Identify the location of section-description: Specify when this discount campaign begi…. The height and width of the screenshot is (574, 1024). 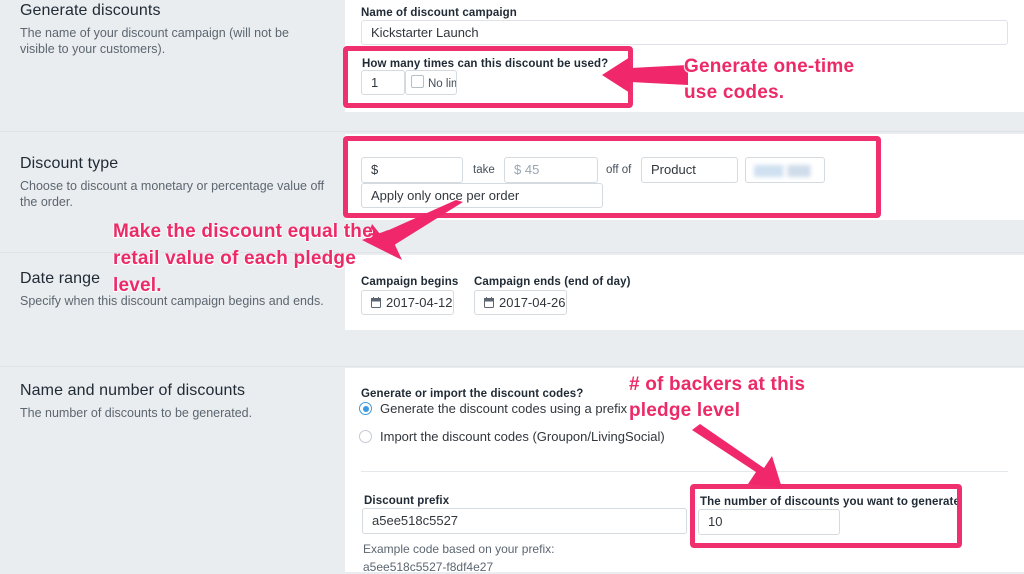
(172, 301).